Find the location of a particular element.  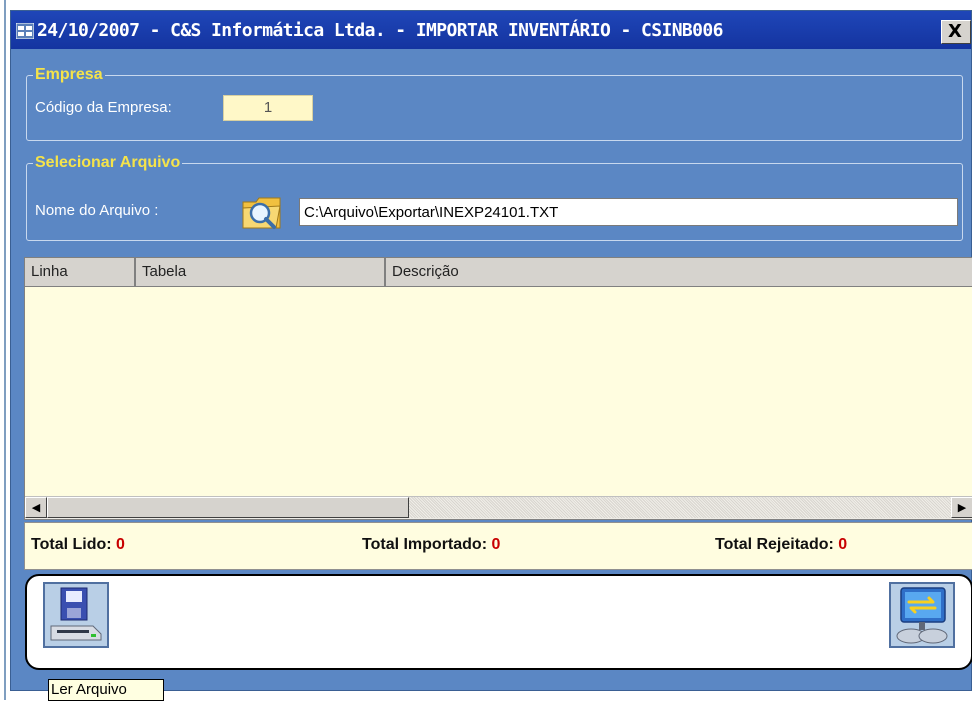

grid-header: Linha Tabela Descrição is located at coordinates (498, 272).